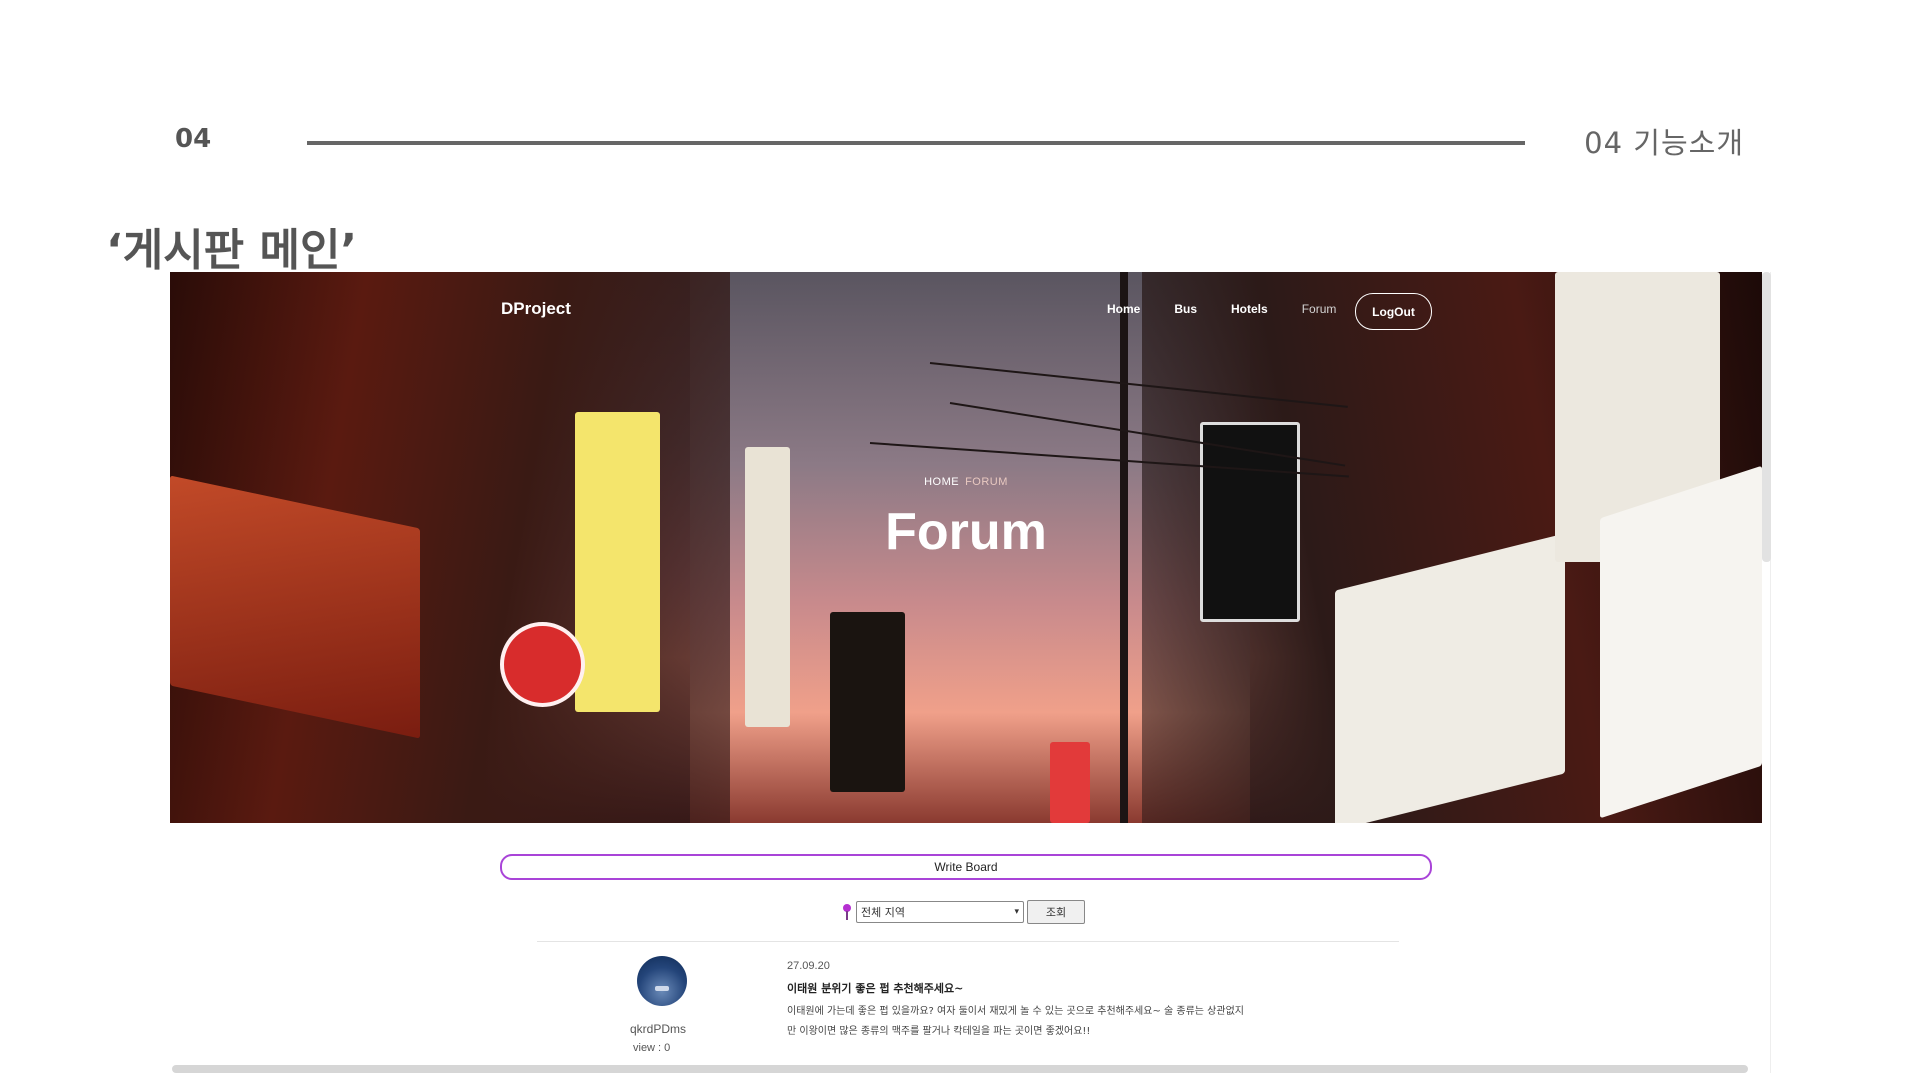 The image size is (1920, 1080). What do you see at coordinates (960, 1069) in the screenshot?
I see `horizontal-scrollbar` at bounding box center [960, 1069].